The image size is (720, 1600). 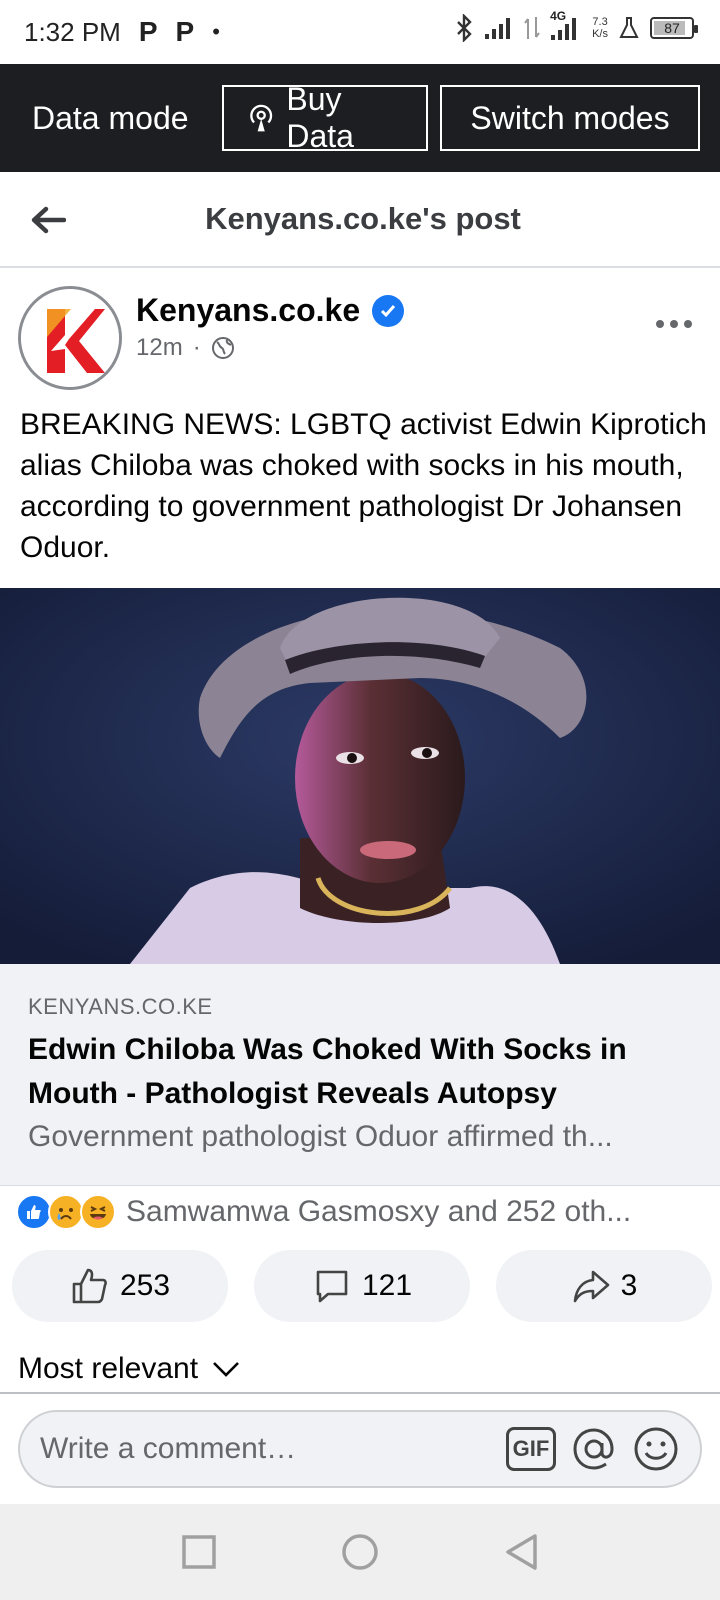 I want to click on post-header-bar: Kenyans.co.ke's post, so click(x=360, y=220).